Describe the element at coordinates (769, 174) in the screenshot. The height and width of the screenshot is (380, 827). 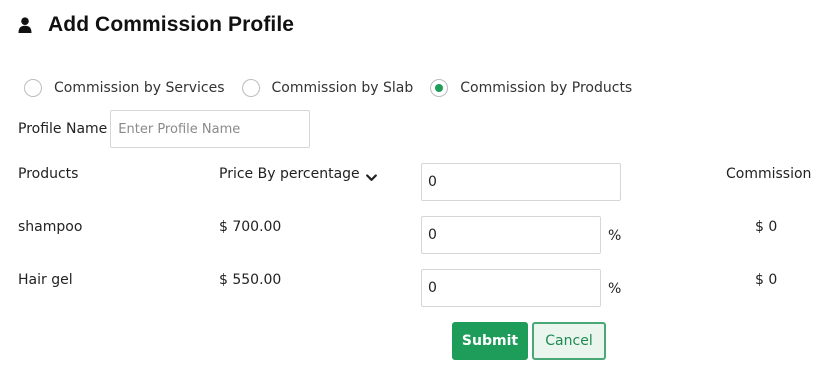
I see `commission-column-header: Commission` at that location.